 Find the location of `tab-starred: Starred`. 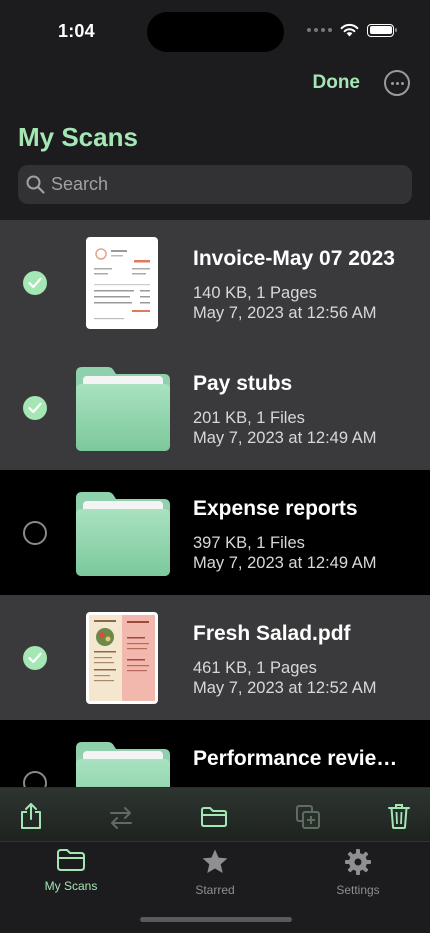

tab-starred: Starred is located at coordinates (215, 872).